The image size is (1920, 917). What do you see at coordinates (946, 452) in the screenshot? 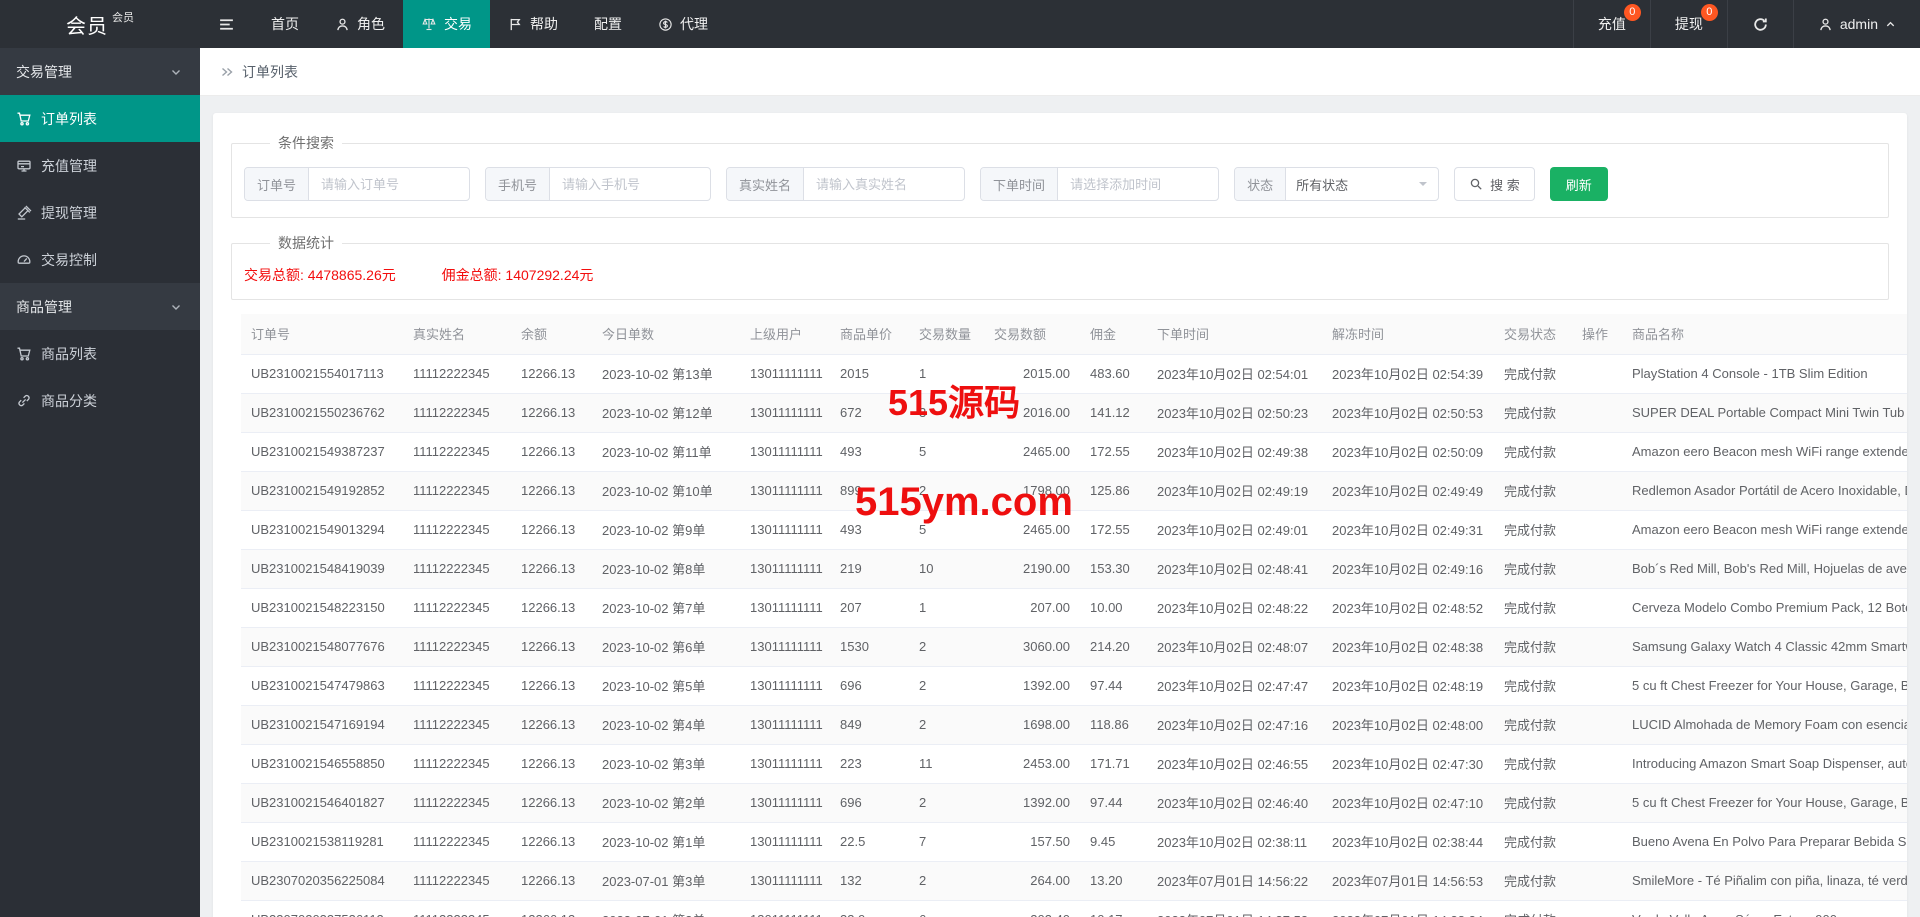
I see `table-cell: 5` at bounding box center [946, 452].